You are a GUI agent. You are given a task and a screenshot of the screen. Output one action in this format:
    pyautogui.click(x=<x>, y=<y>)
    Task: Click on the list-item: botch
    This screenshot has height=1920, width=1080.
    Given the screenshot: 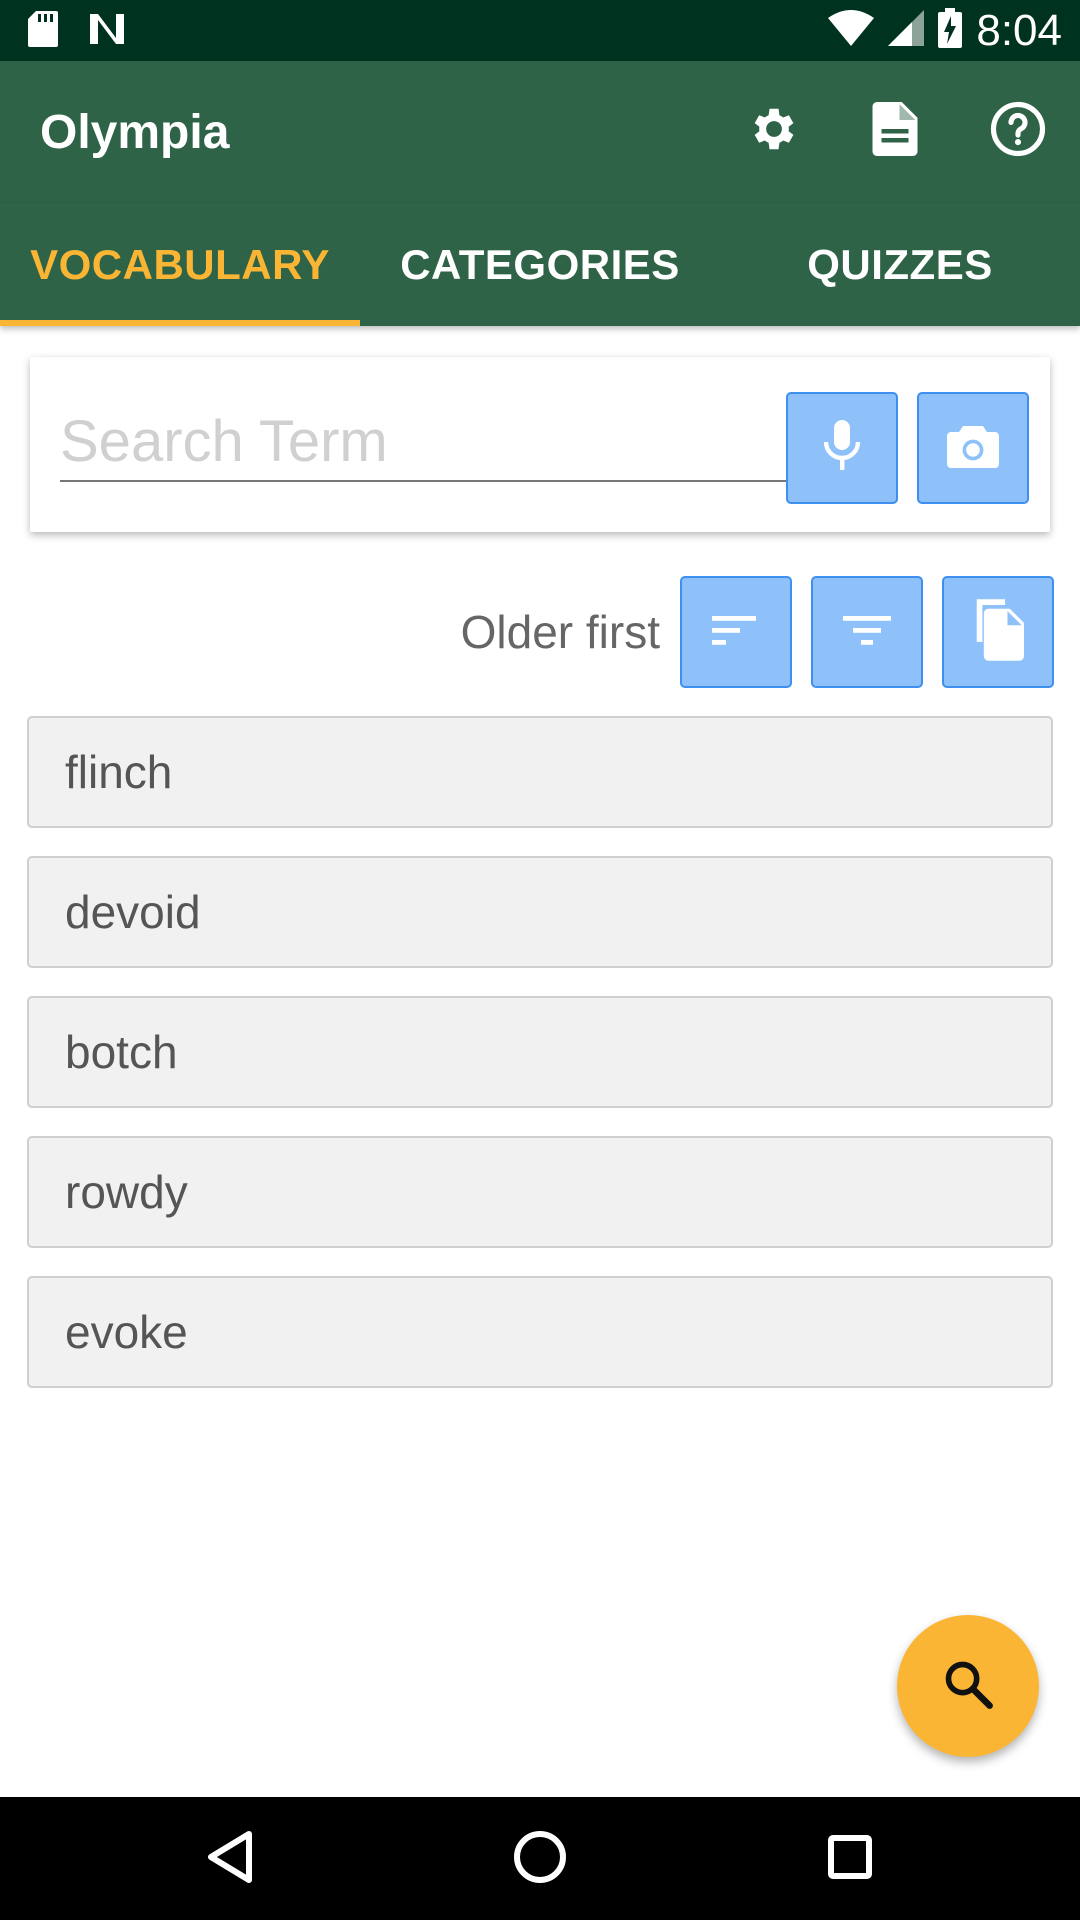 What is the action you would take?
    pyautogui.click(x=540, y=1052)
    